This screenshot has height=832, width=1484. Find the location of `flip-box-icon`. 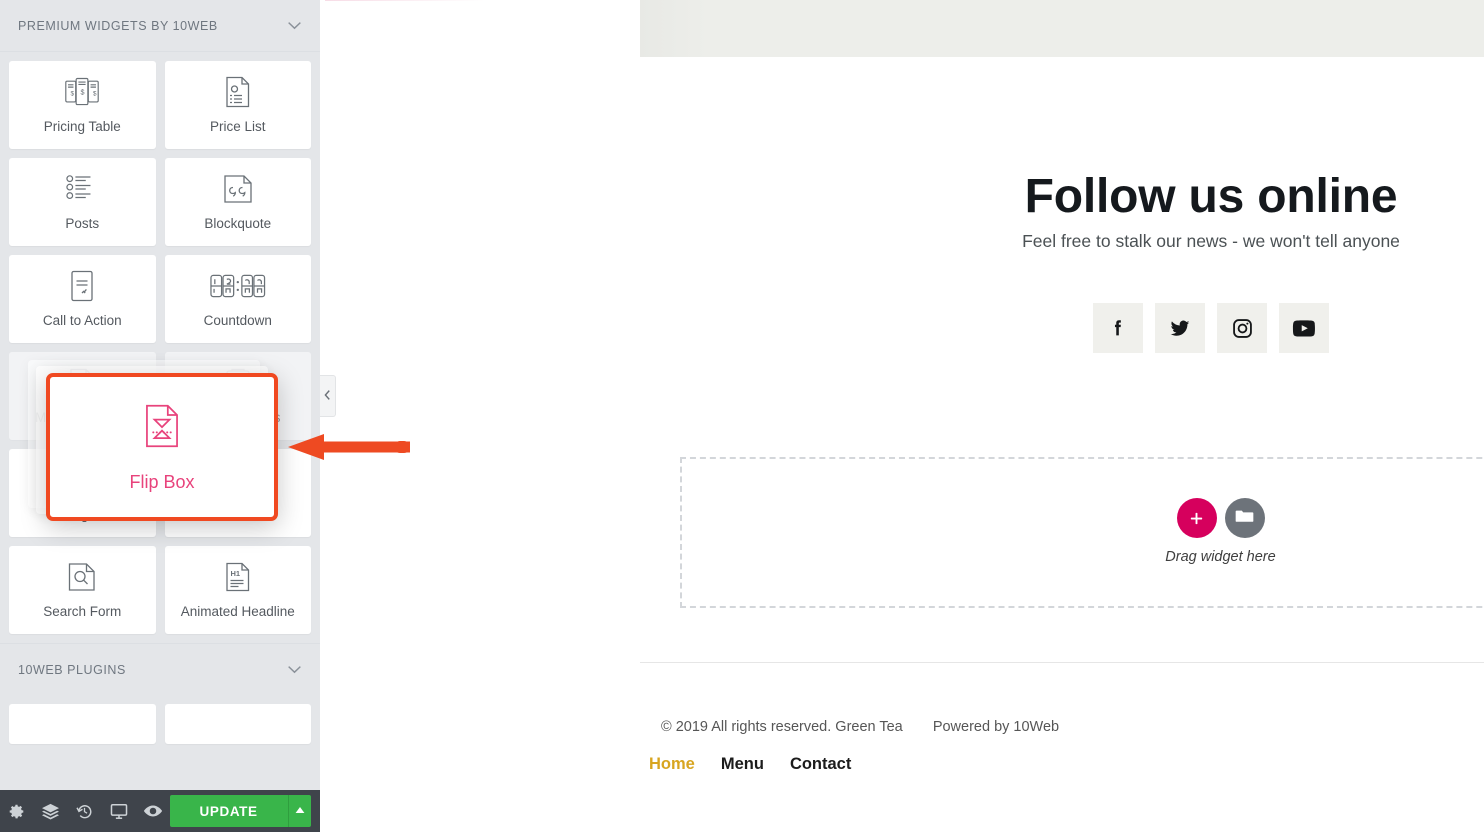

flip-box-icon is located at coordinates (162, 428).